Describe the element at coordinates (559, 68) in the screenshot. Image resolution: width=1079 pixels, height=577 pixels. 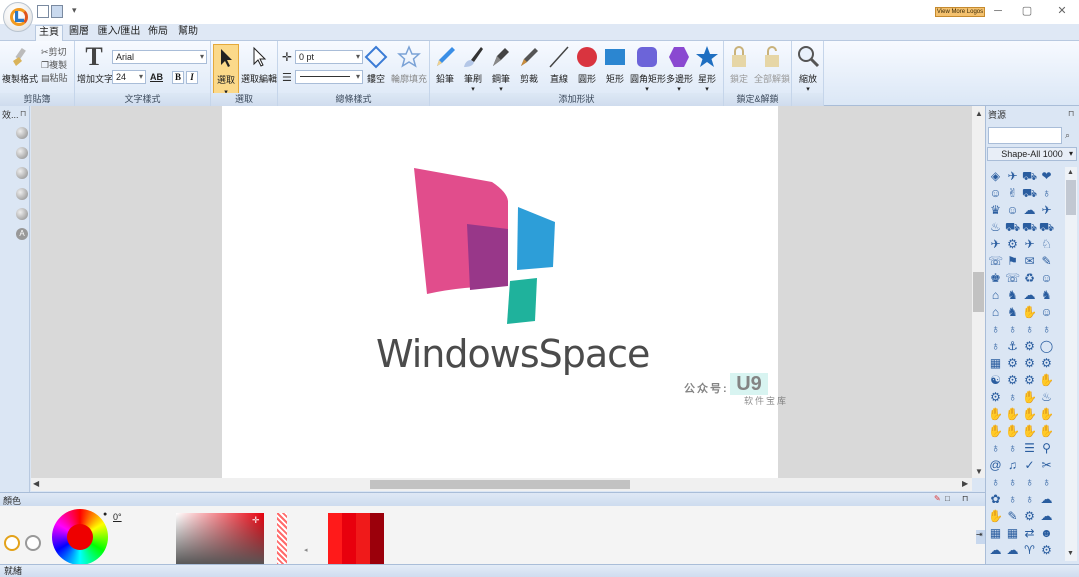
I see `line-button: 直線` at that location.